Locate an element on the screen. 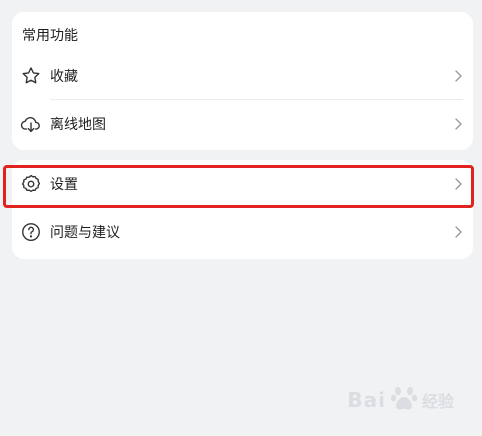 The height and width of the screenshot is (436, 482). menu-item-label: 离线地图 is located at coordinates (78, 124).